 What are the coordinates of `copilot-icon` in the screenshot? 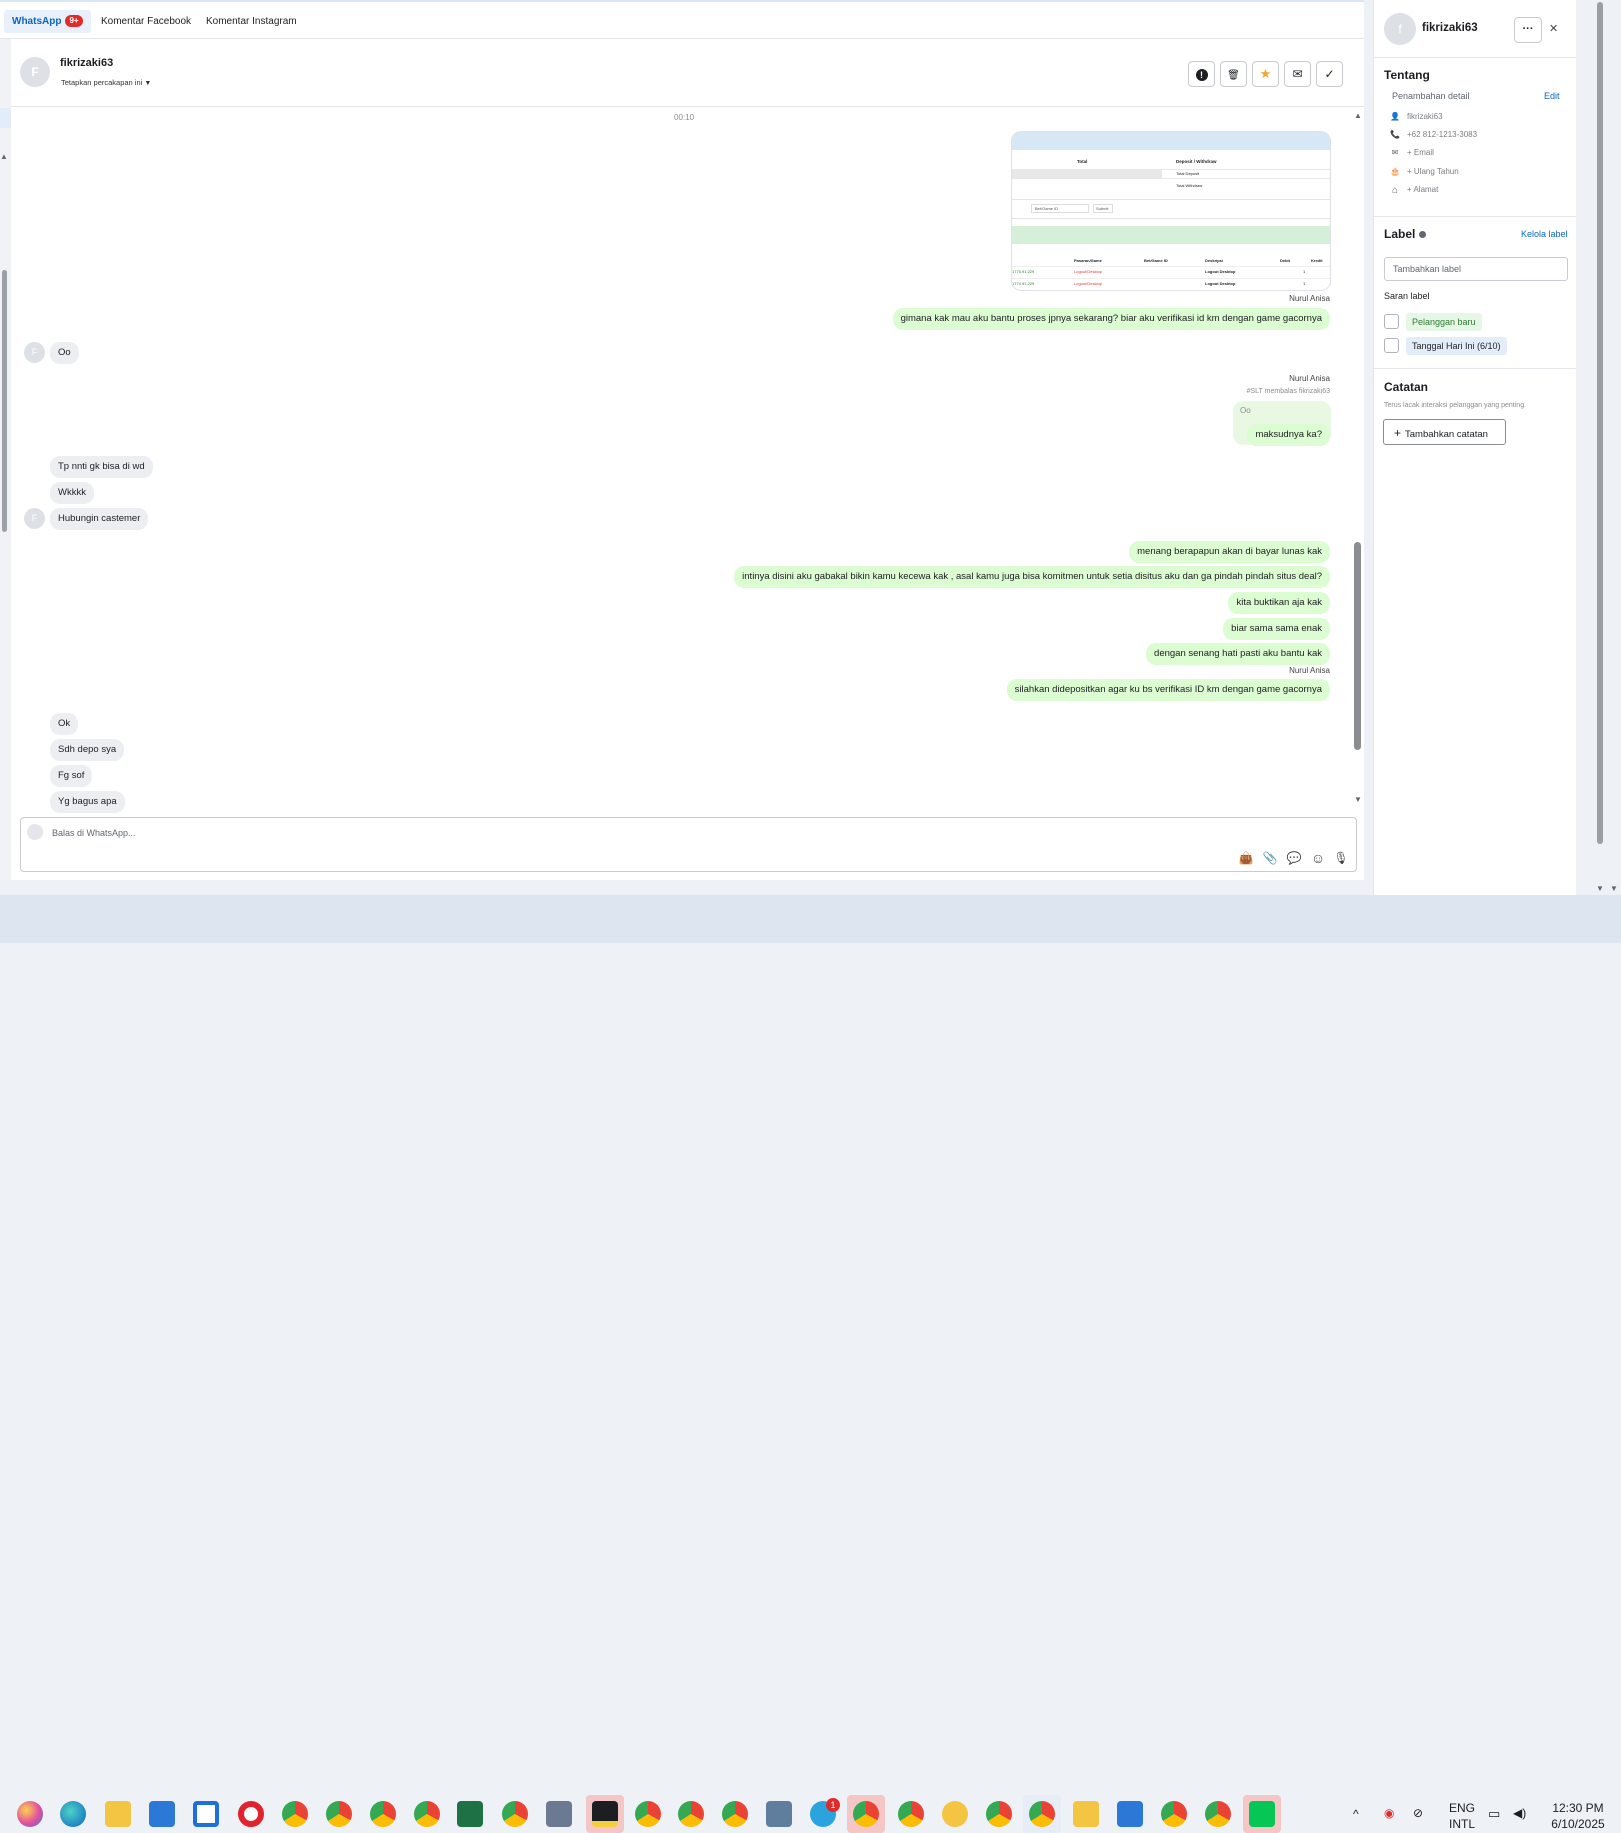 It's located at (30, 1814).